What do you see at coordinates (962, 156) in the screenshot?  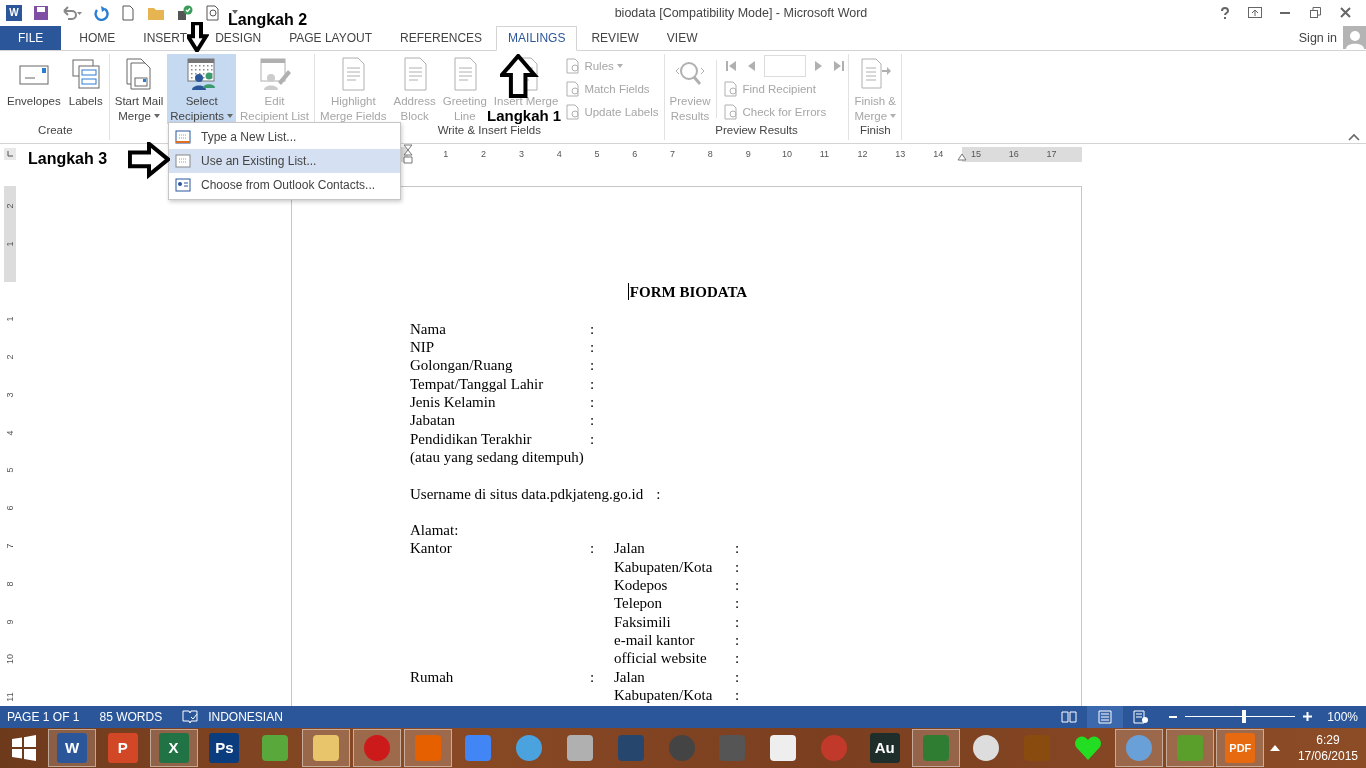 I see `right-indent-marker` at bounding box center [962, 156].